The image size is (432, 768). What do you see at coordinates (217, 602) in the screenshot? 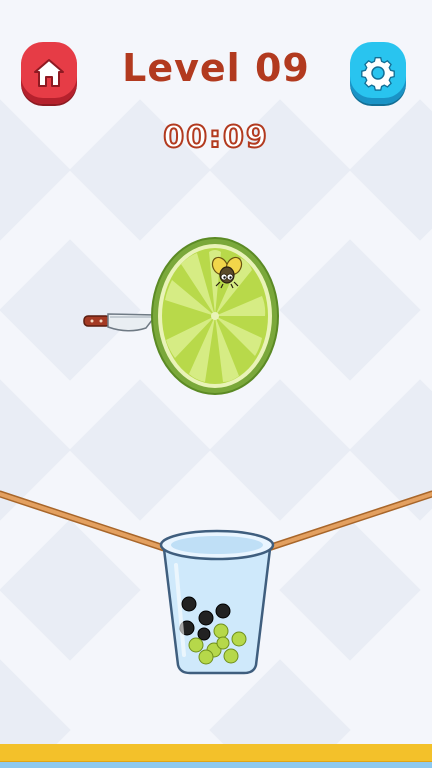
I see `cup` at bounding box center [217, 602].